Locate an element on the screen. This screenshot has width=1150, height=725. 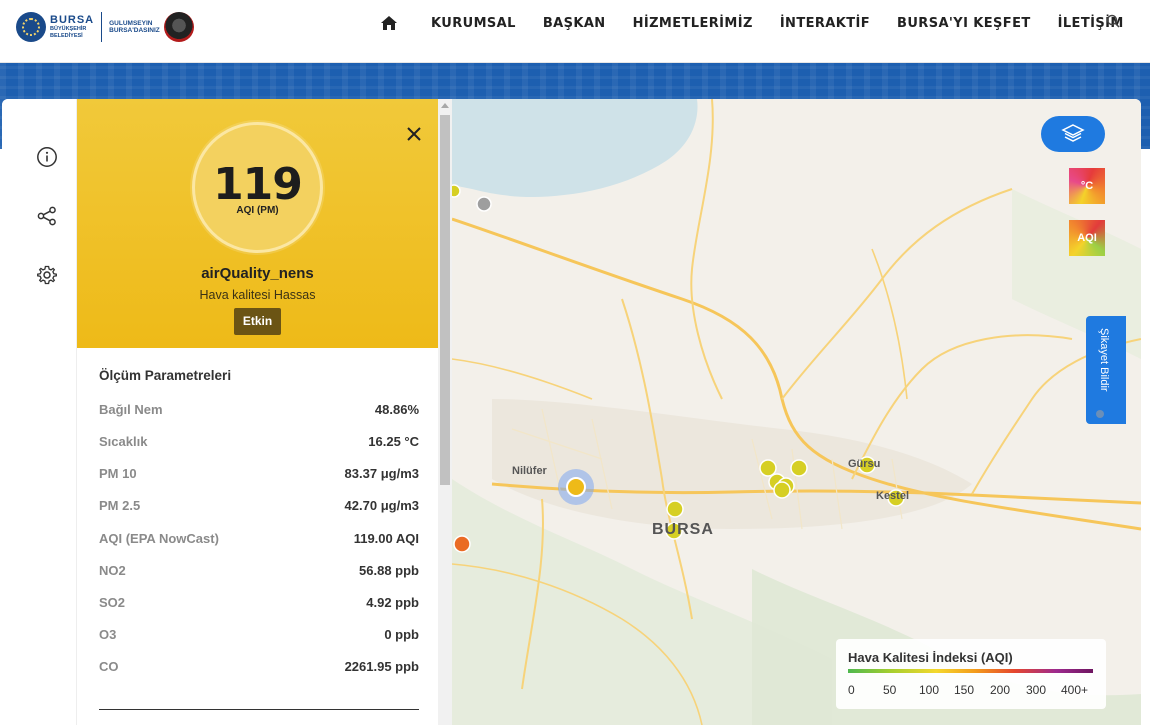
gear-icon is located at coordinates (47, 275).